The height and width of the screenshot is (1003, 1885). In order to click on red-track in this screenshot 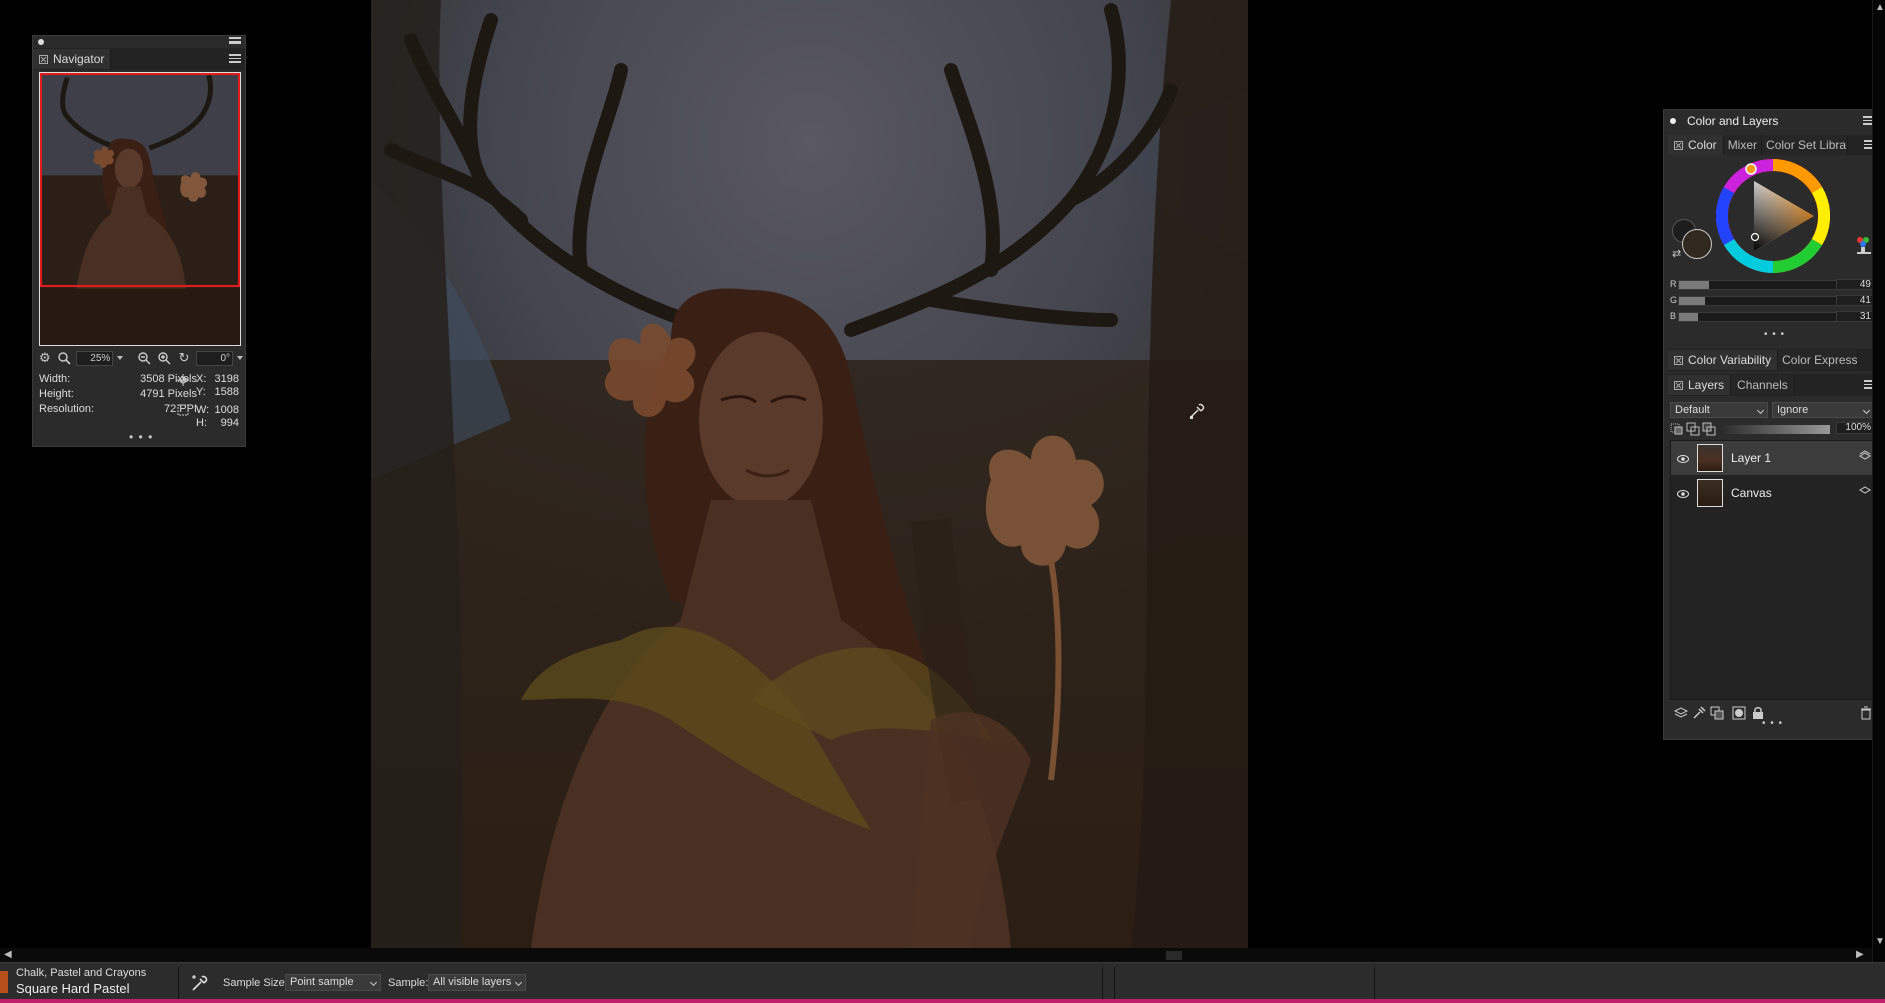, I will do `click(1759, 285)`.